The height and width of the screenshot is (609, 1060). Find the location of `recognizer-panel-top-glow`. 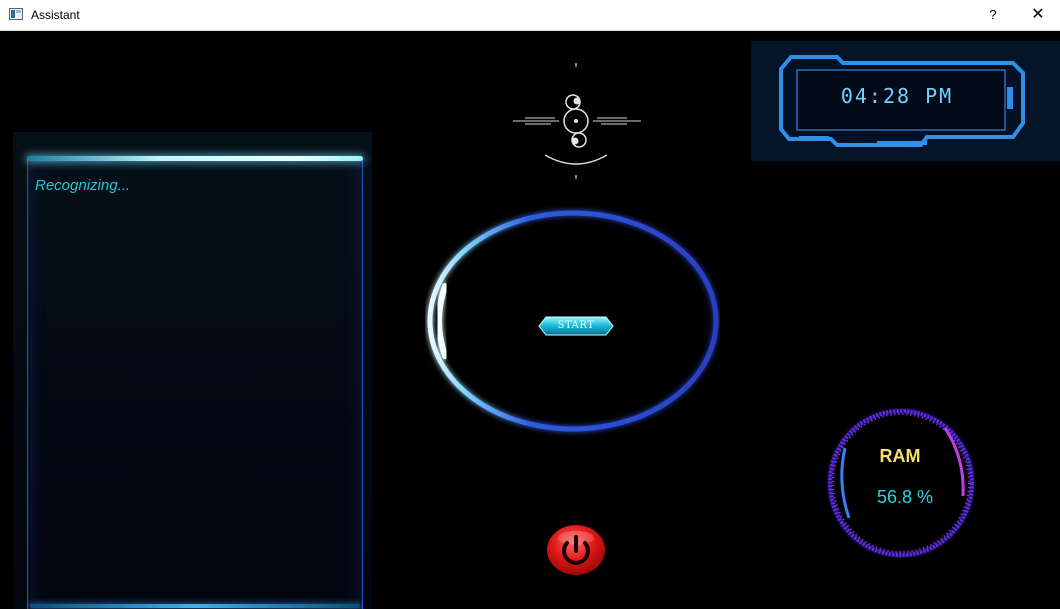

recognizer-panel-top-glow is located at coordinates (195, 158).